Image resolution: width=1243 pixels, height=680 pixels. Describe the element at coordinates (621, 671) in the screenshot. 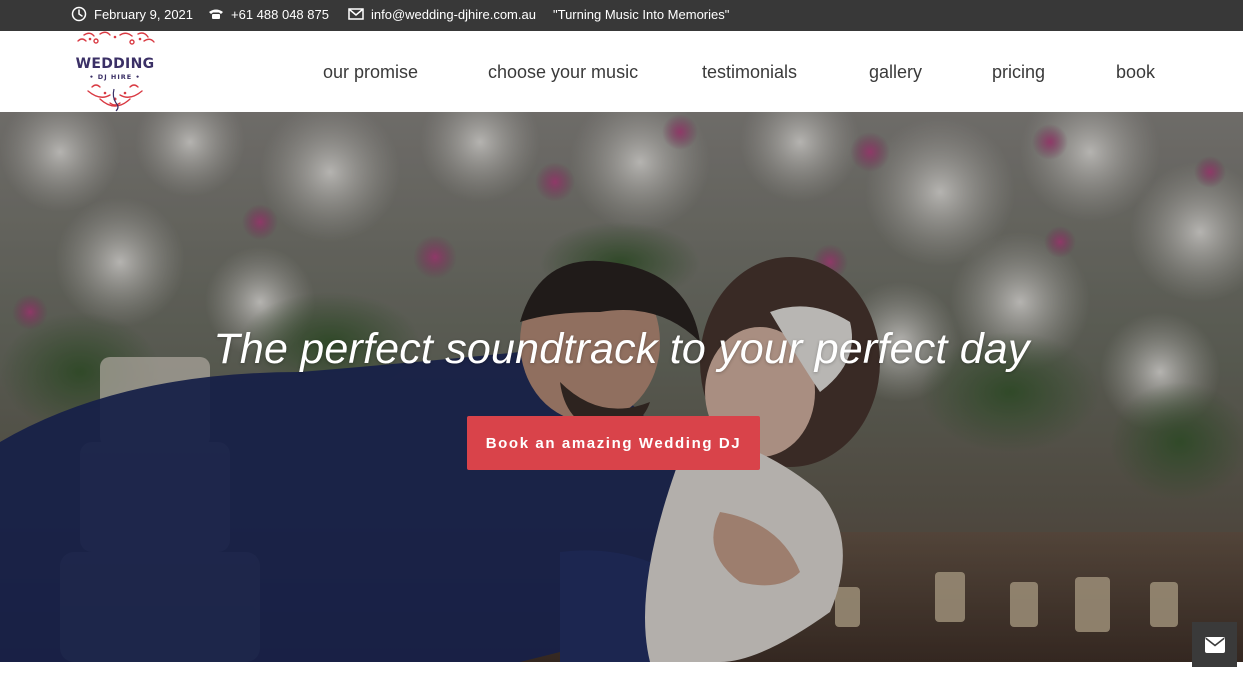

I see `page-bottom-strip` at that location.